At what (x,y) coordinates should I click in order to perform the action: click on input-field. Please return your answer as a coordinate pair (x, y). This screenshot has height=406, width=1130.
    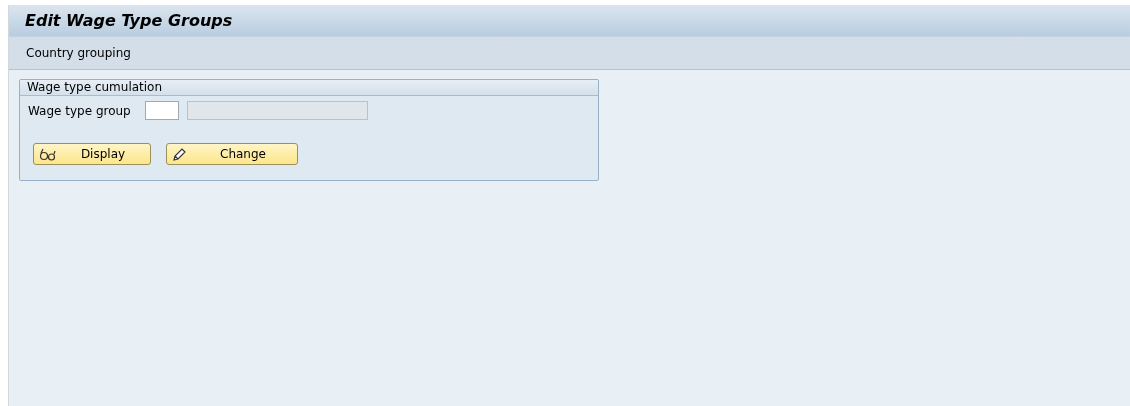
    Looking at the image, I should click on (162, 110).